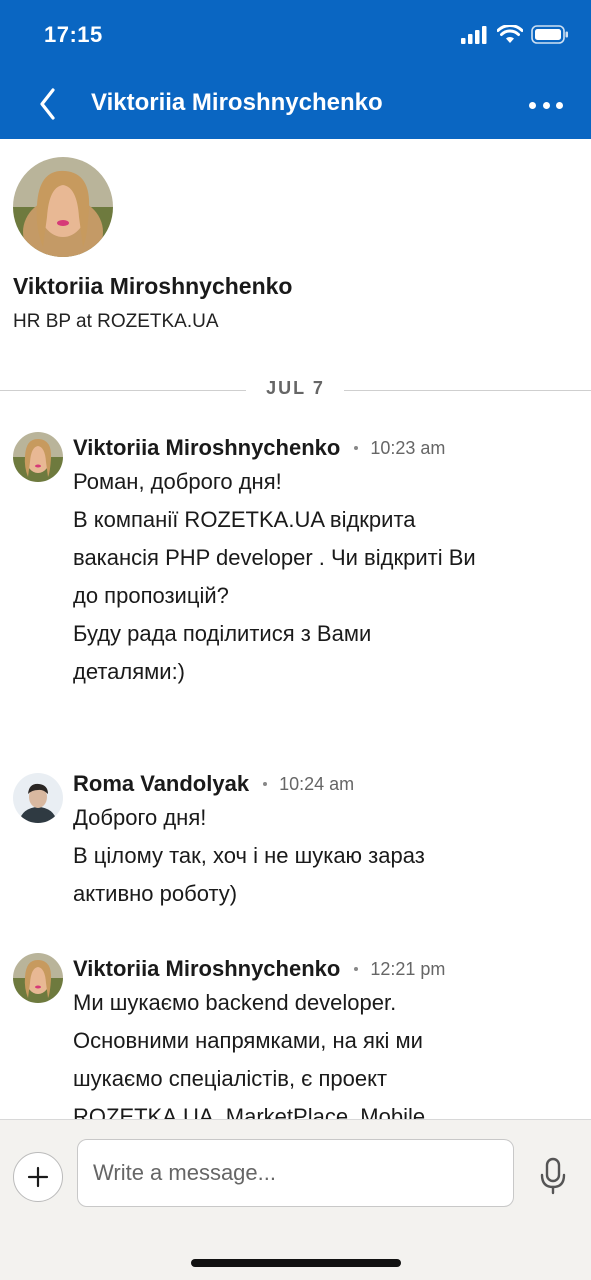 The width and height of the screenshot is (591, 1280). I want to click on date-label: JUL 7, so click(295, 388).